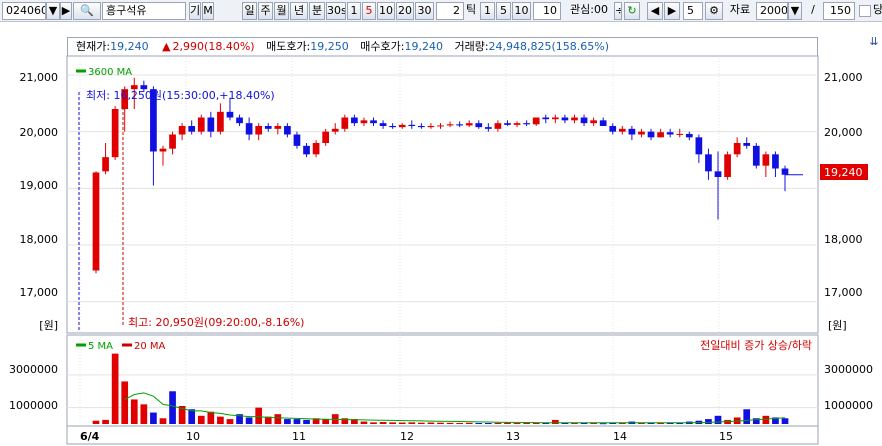 This screenshot has height=446, width=882. What do you see at coordinates (66, 11) in the screenshot?
I see `next-stock-button: ▶` at bounding box center [66, 11].